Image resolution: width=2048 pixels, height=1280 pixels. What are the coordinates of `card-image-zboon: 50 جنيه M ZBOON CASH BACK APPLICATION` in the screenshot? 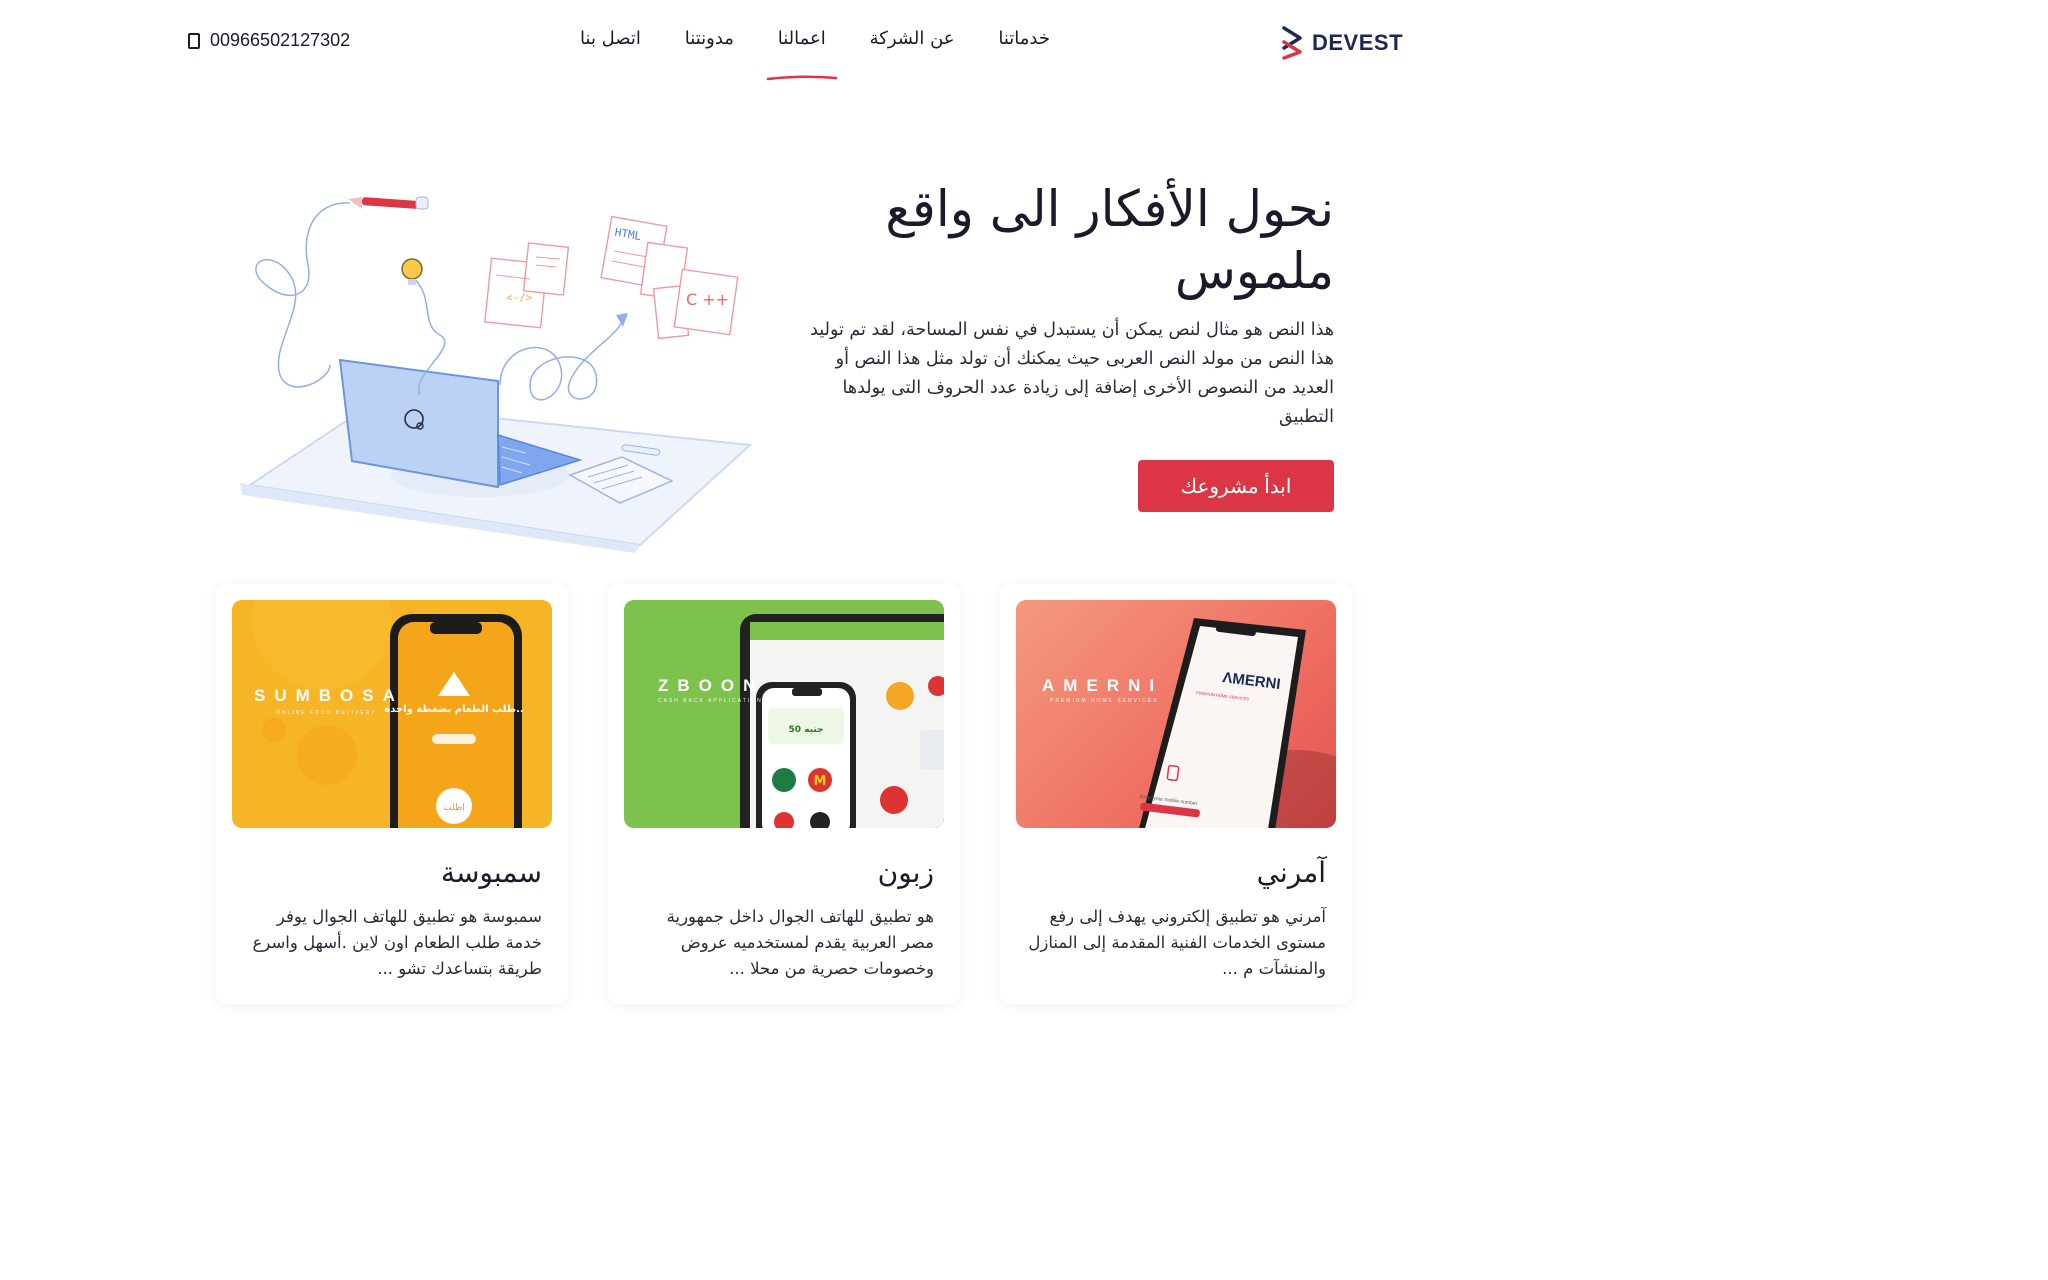 It's located at (784, 714).